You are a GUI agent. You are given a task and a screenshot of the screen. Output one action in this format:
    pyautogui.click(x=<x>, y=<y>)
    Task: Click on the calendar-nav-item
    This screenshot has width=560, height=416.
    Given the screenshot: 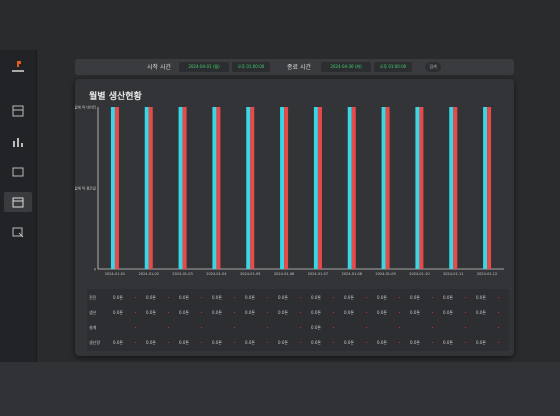 What is the action you would take?
    pyautogui.click(x=18, y=202)
    